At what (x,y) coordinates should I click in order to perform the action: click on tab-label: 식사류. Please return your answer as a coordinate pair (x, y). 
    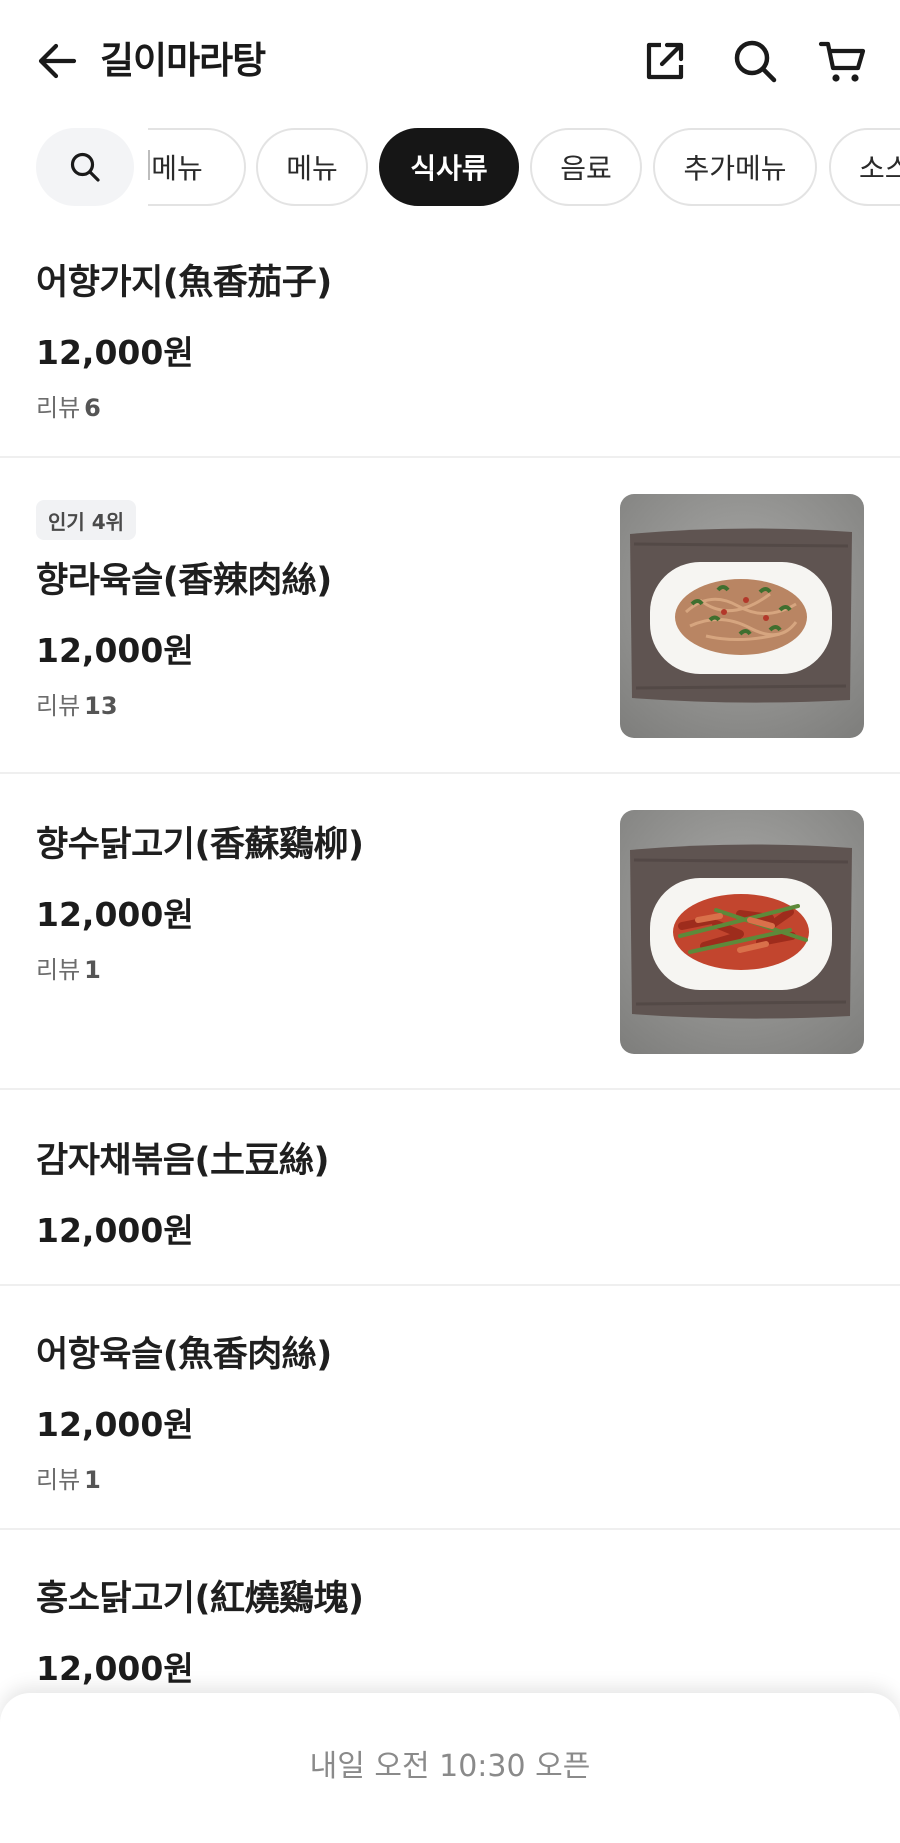
    Looking at the image, I should click on (449, 168).